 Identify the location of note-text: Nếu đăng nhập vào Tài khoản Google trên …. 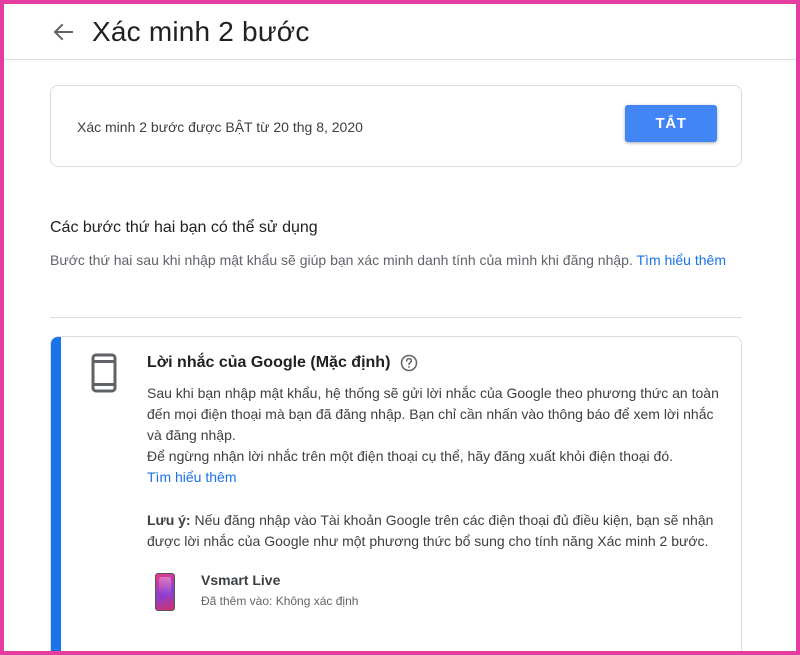
(430, 530).